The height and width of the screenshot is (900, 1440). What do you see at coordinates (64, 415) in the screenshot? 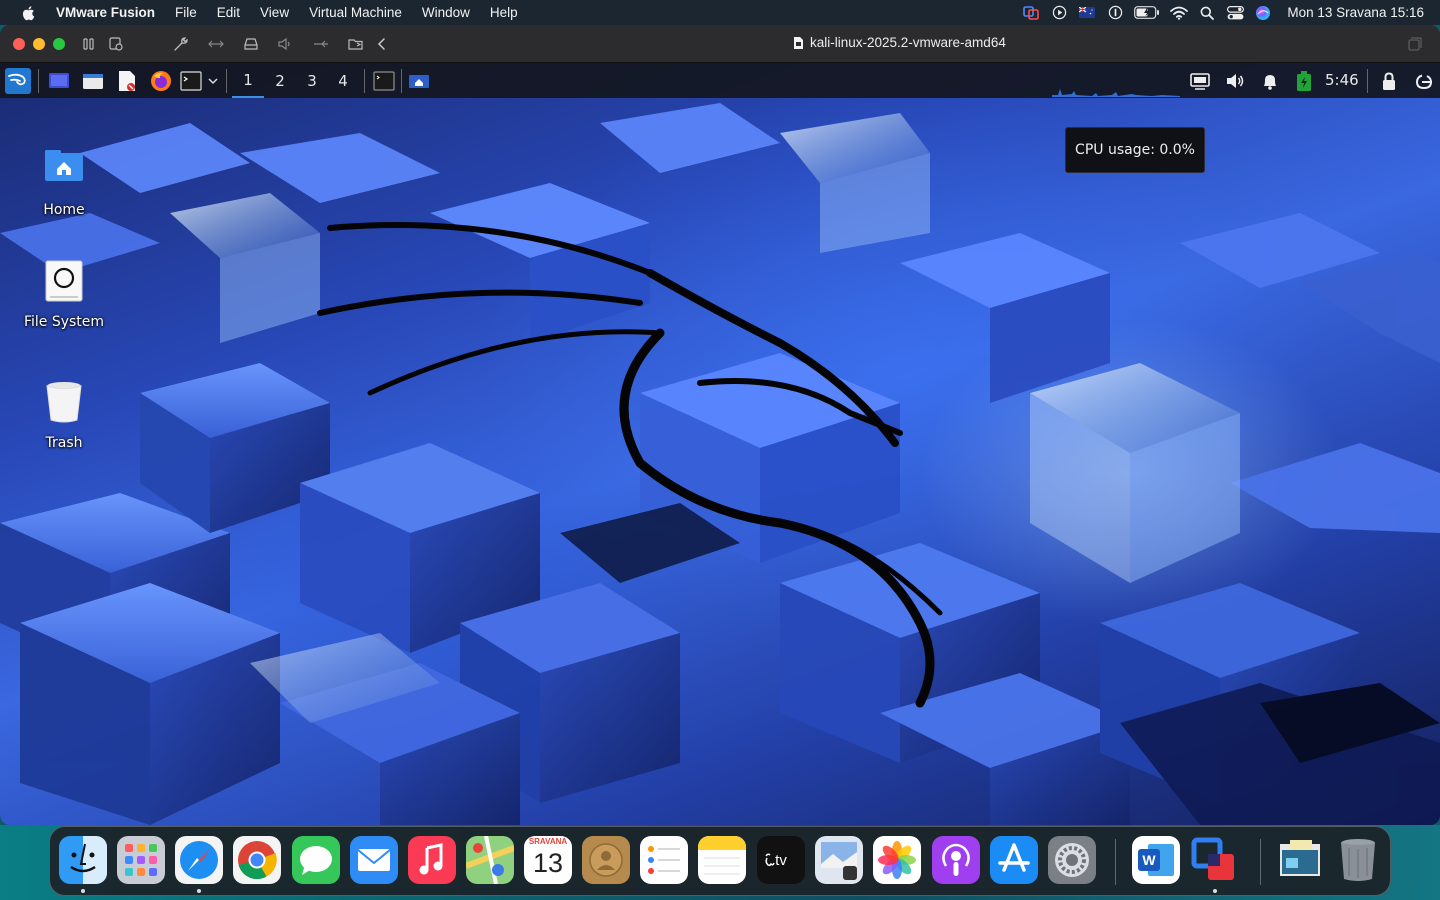
I see `desktop-icon-trash: Trash` at bounding box center [64, 415].